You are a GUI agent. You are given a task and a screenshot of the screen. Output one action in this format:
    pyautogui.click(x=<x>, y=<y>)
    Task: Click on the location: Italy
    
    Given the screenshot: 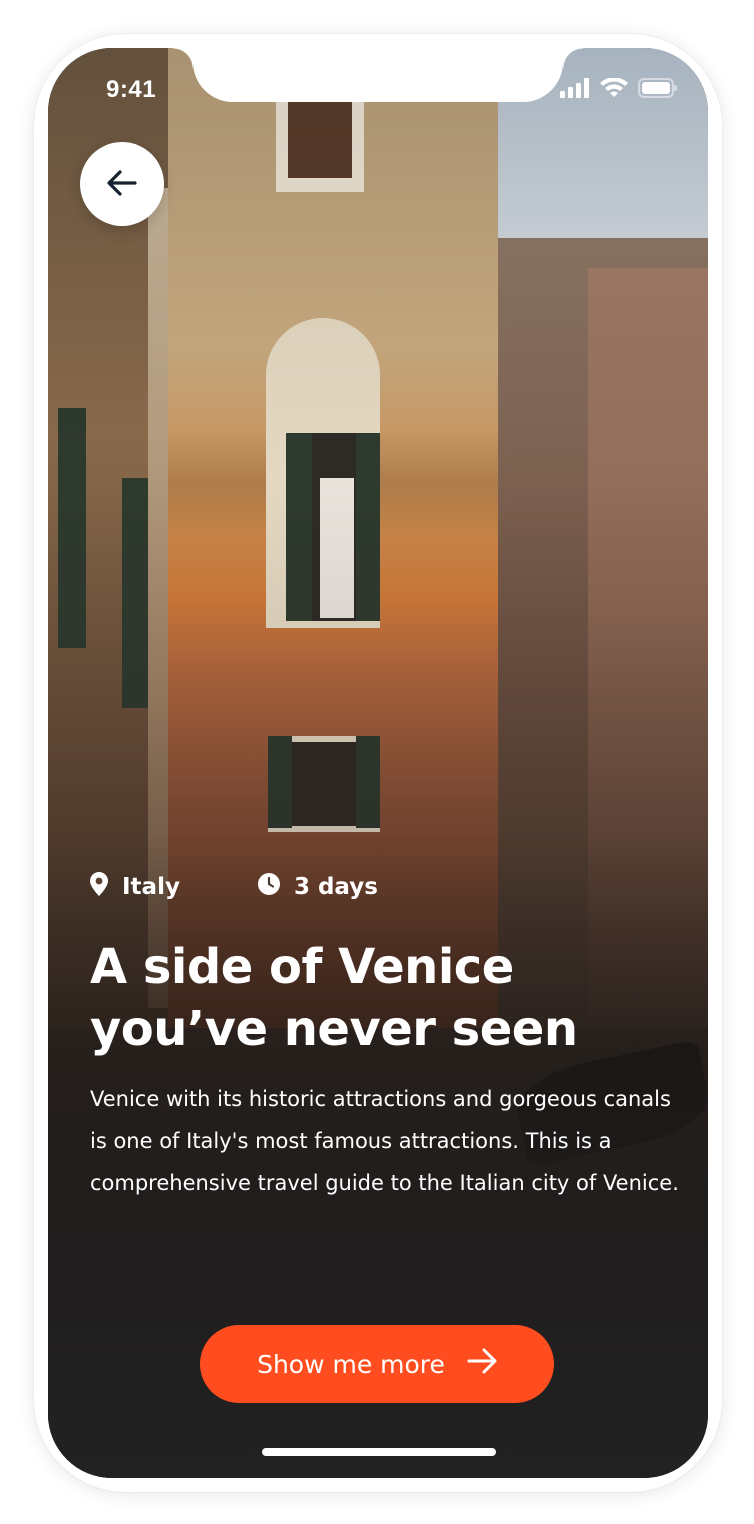 What is the action you would take?
    pyautogui.click(x=135, y=887)
    